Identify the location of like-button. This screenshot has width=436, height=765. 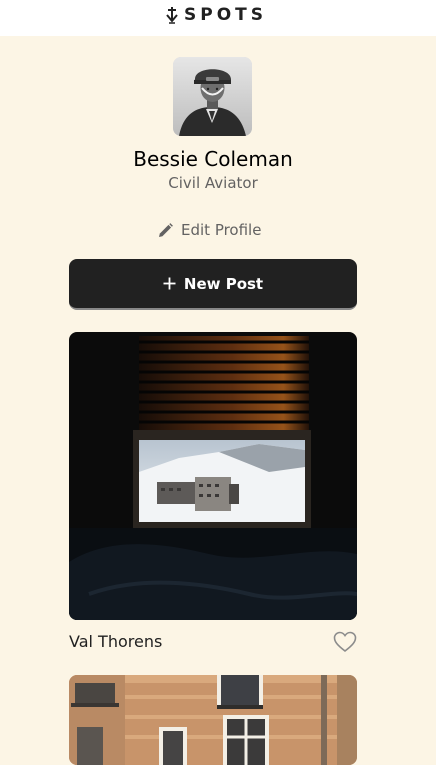
(345, 642).